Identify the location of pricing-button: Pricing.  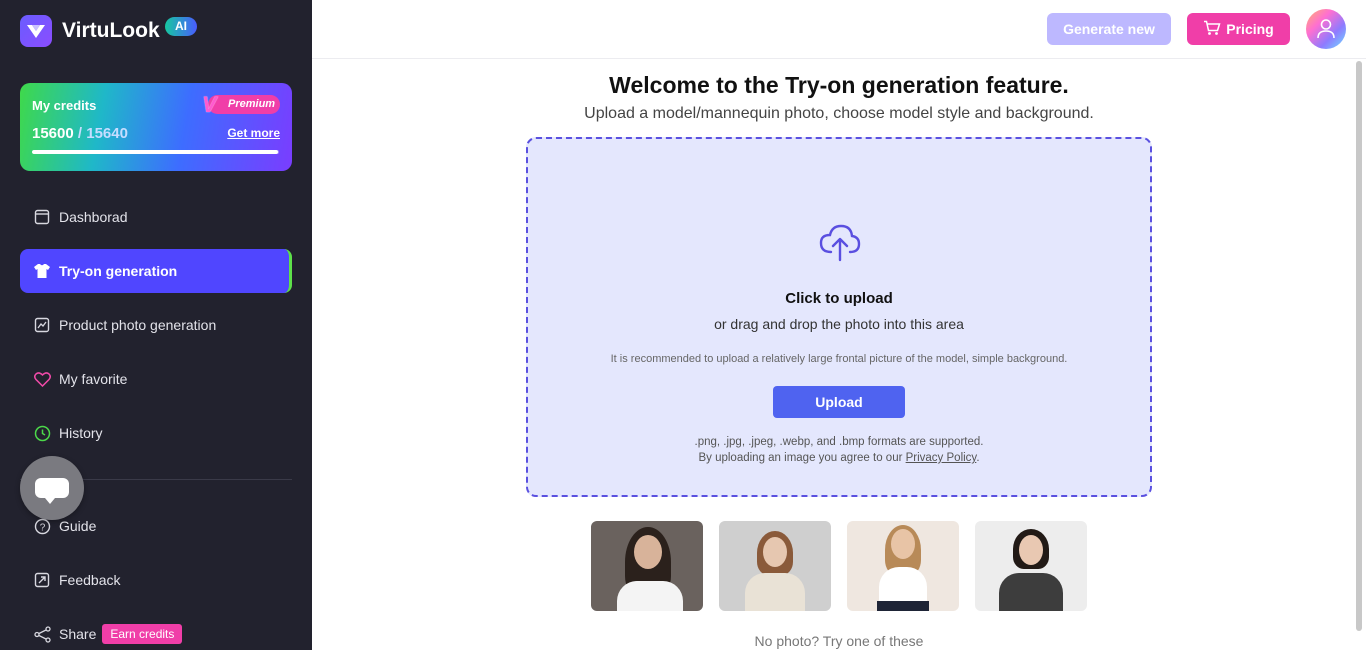
(1238, 29).